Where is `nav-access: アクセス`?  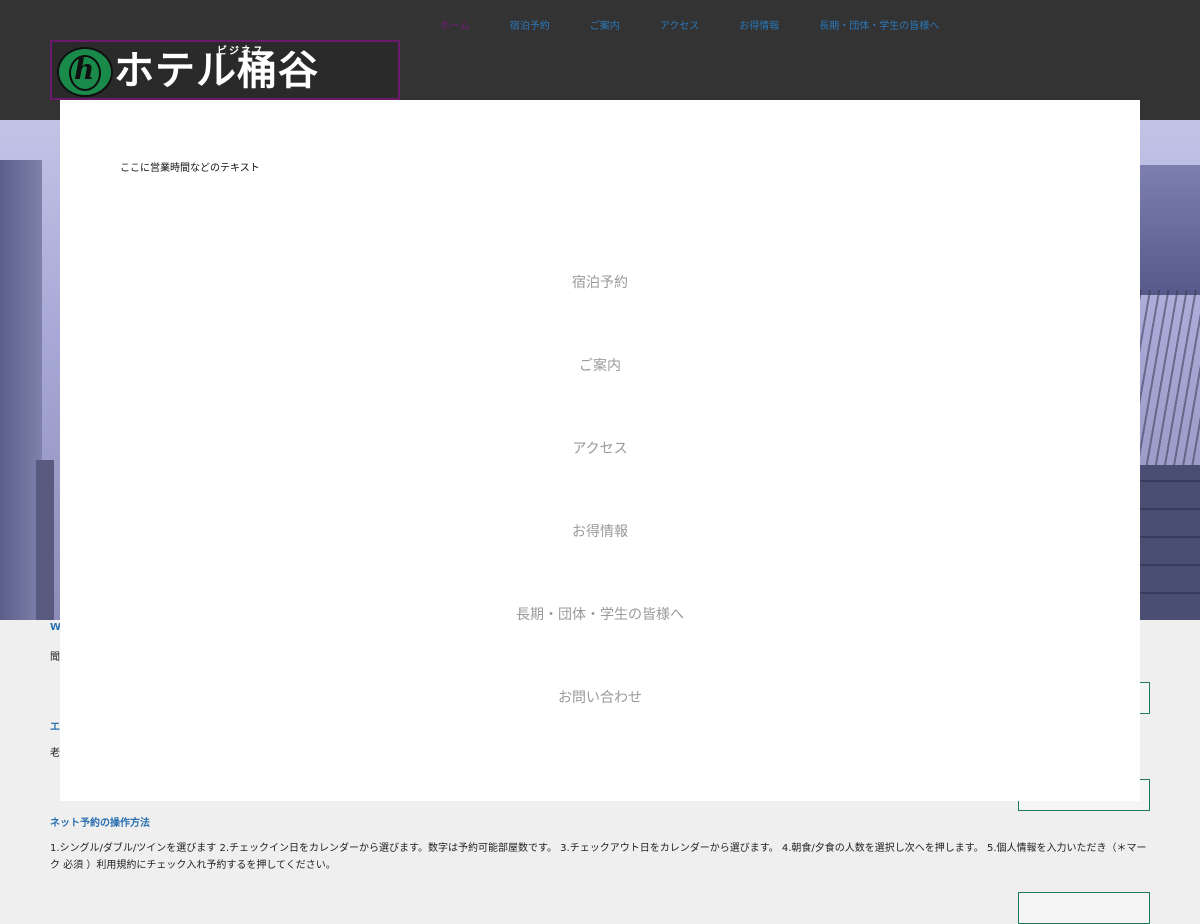
nav-access: アクセス is located at coordinates (680, 27).